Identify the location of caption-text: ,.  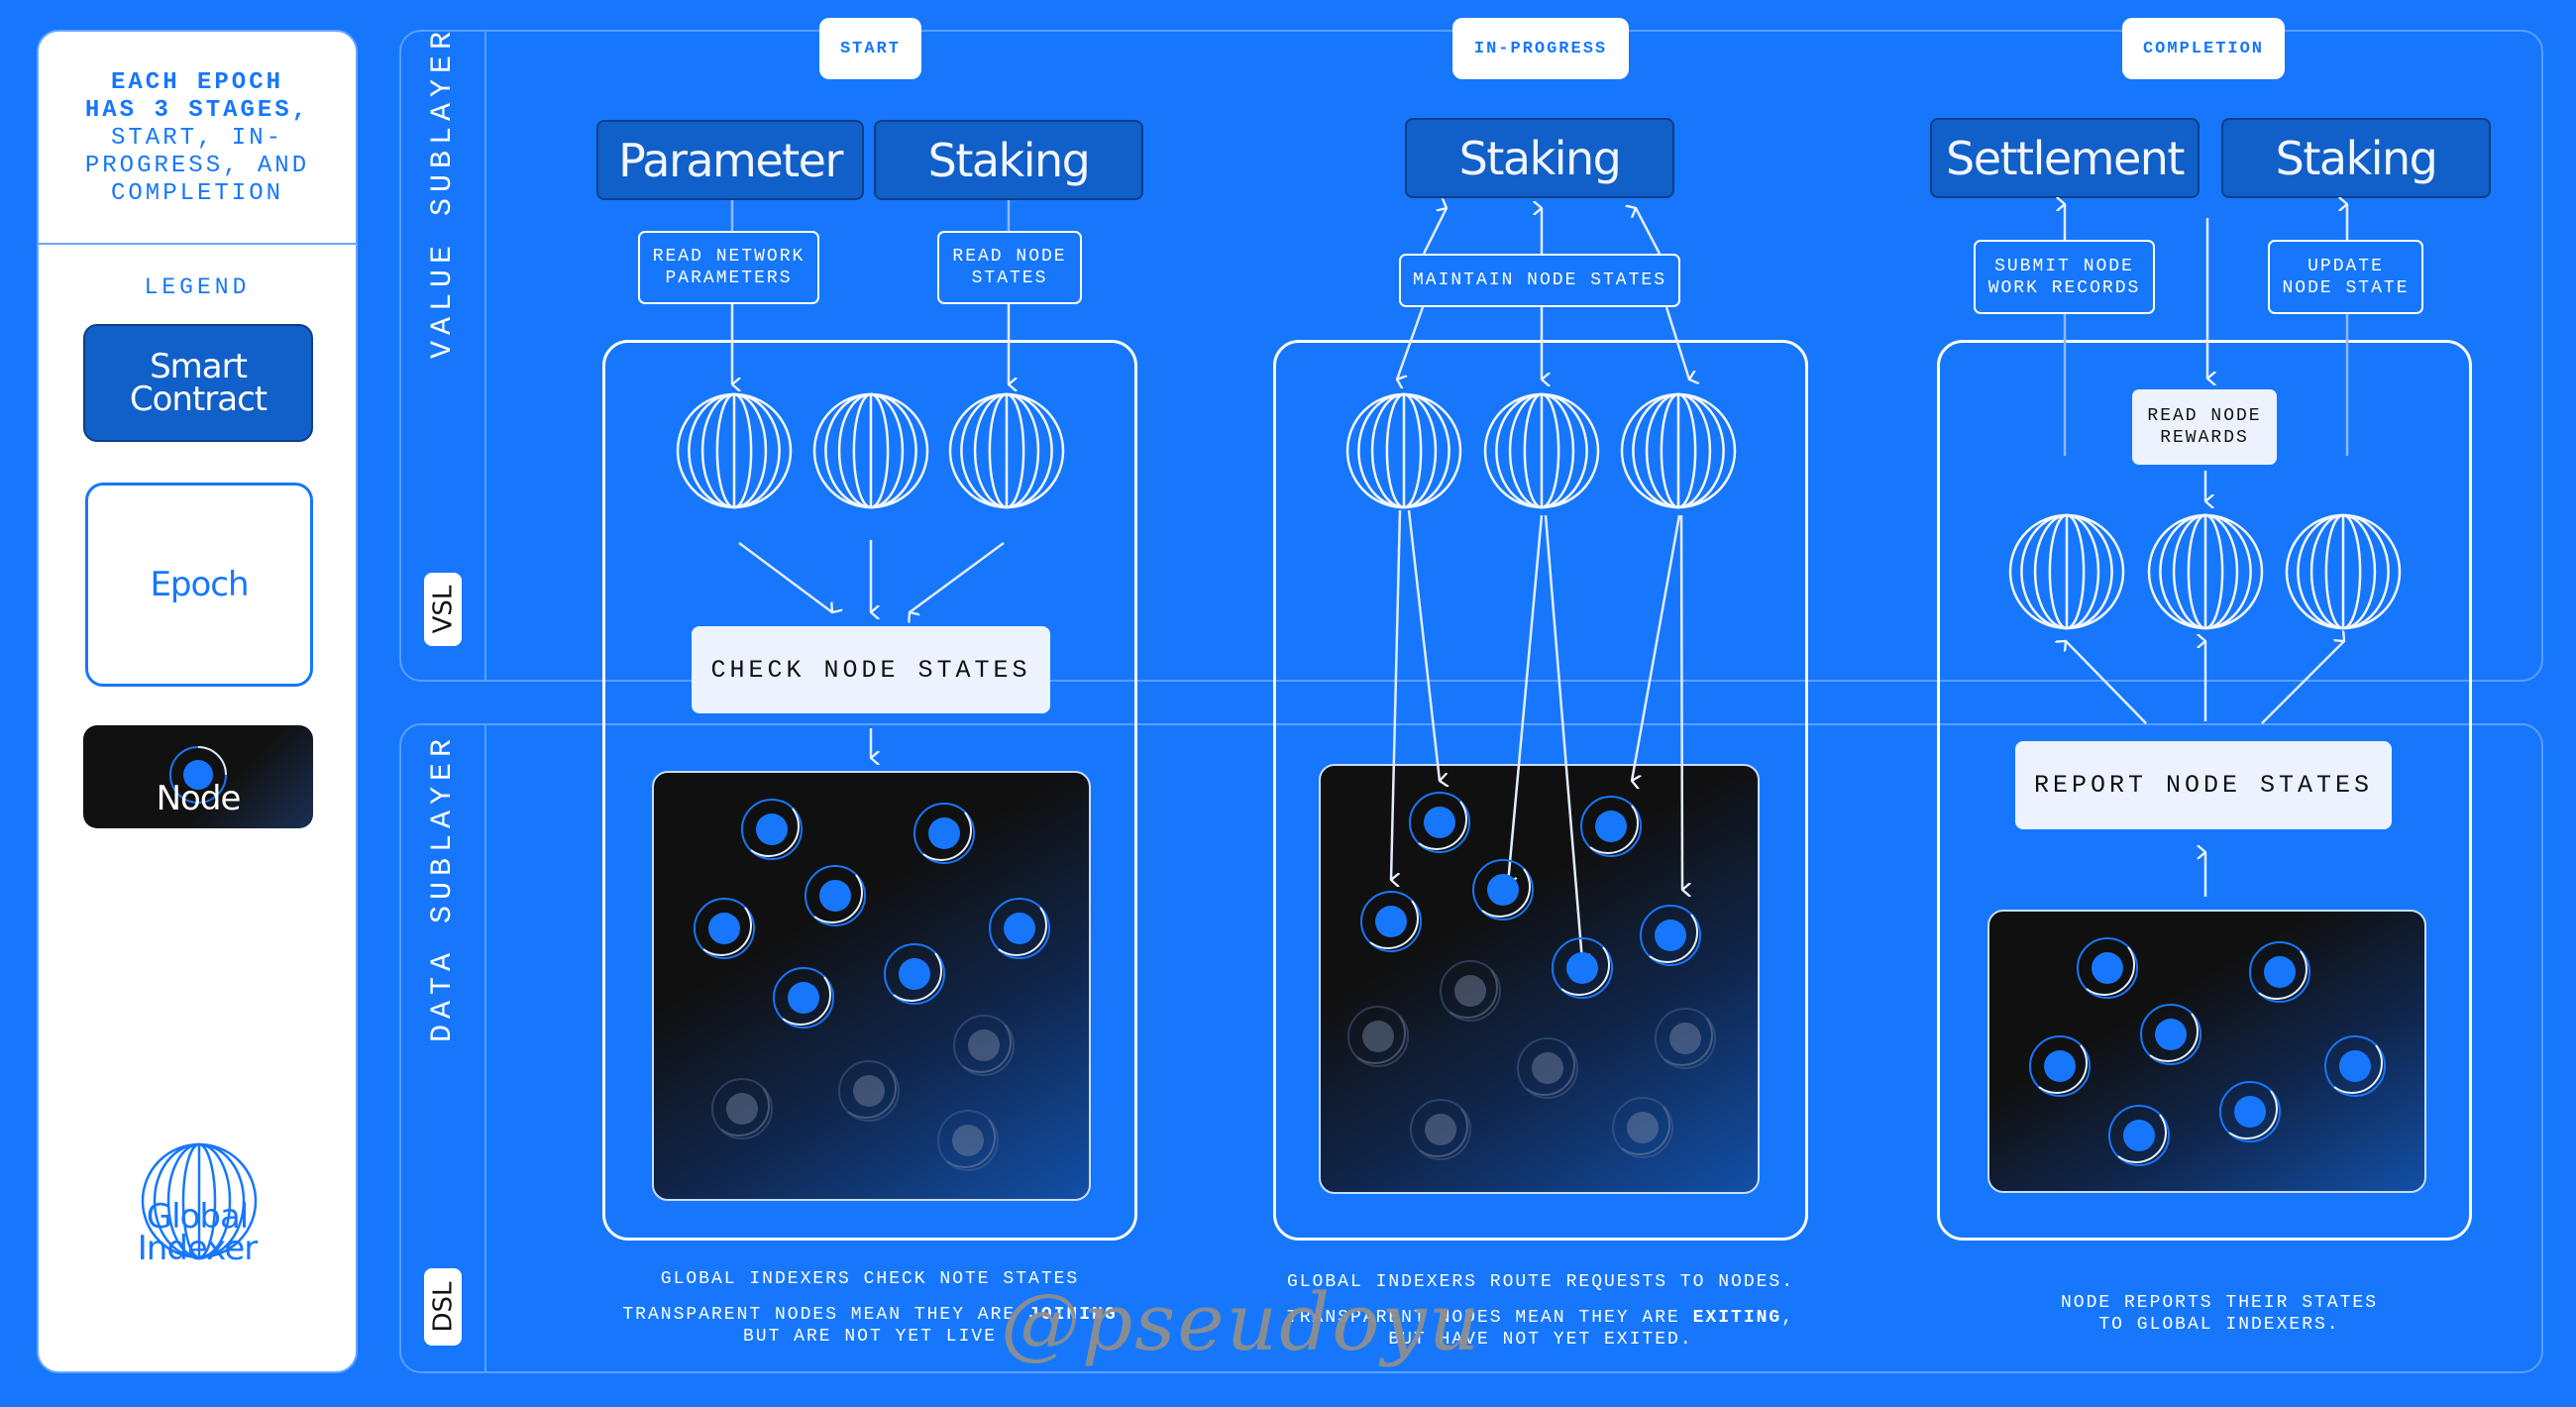
(1788, 1318).